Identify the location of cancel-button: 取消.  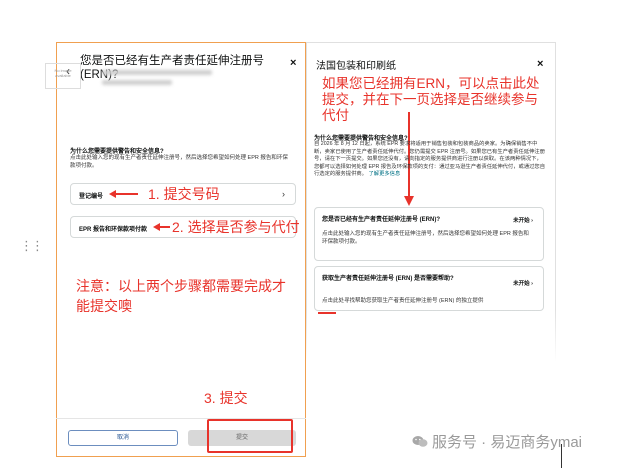
(123, 438).